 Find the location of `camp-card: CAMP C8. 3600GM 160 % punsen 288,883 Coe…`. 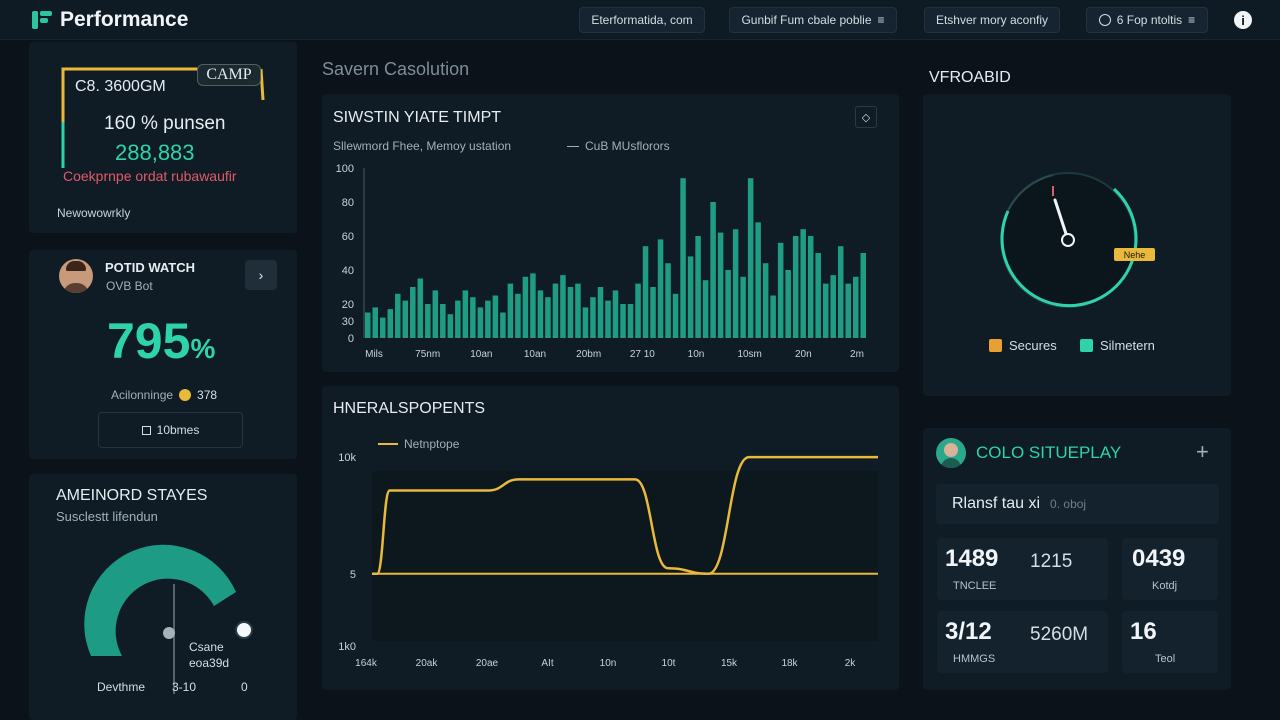

camp-card: CAMP C8. 3600GM 160 % punsen 288,883 Coe… is located at coordinates (163, 137).